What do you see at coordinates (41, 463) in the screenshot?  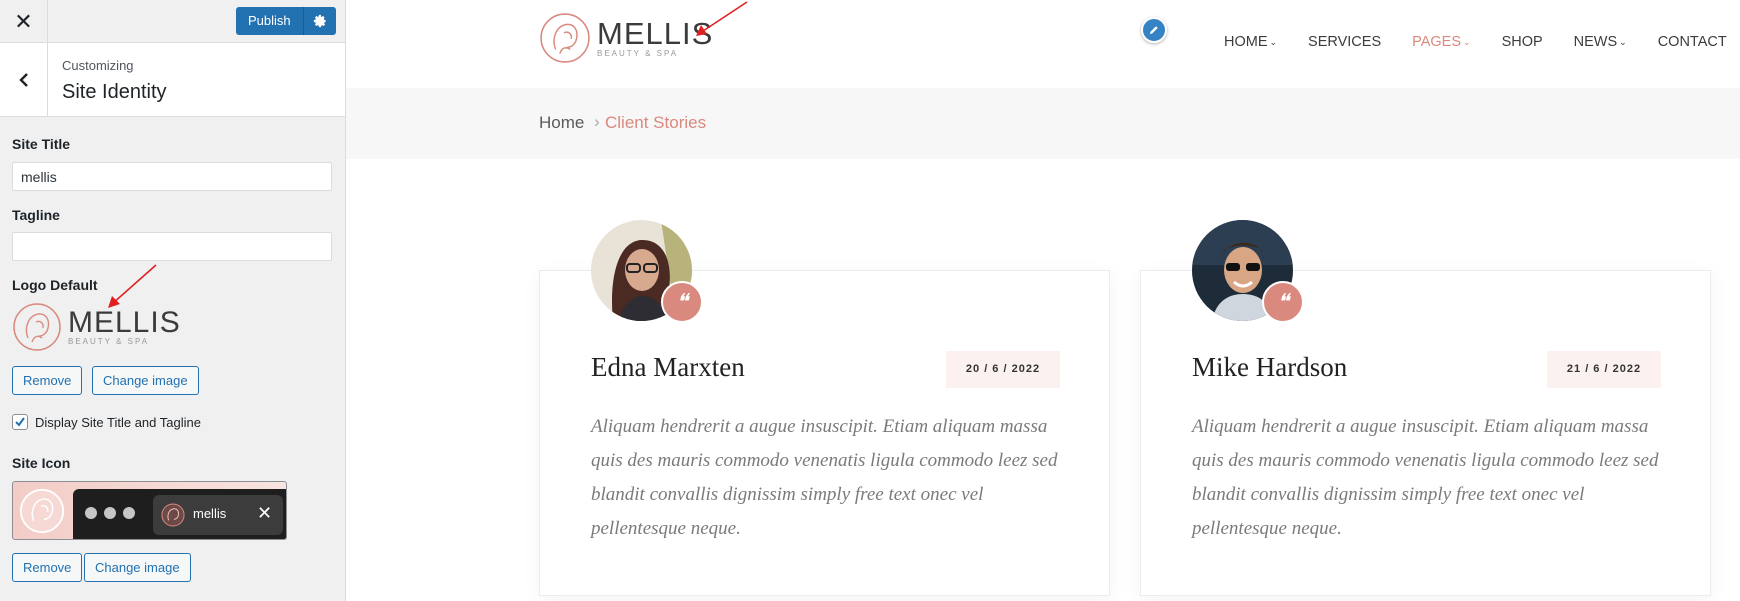 I see `site-icon-label: Site Icon` at bounding box center [41, 463].